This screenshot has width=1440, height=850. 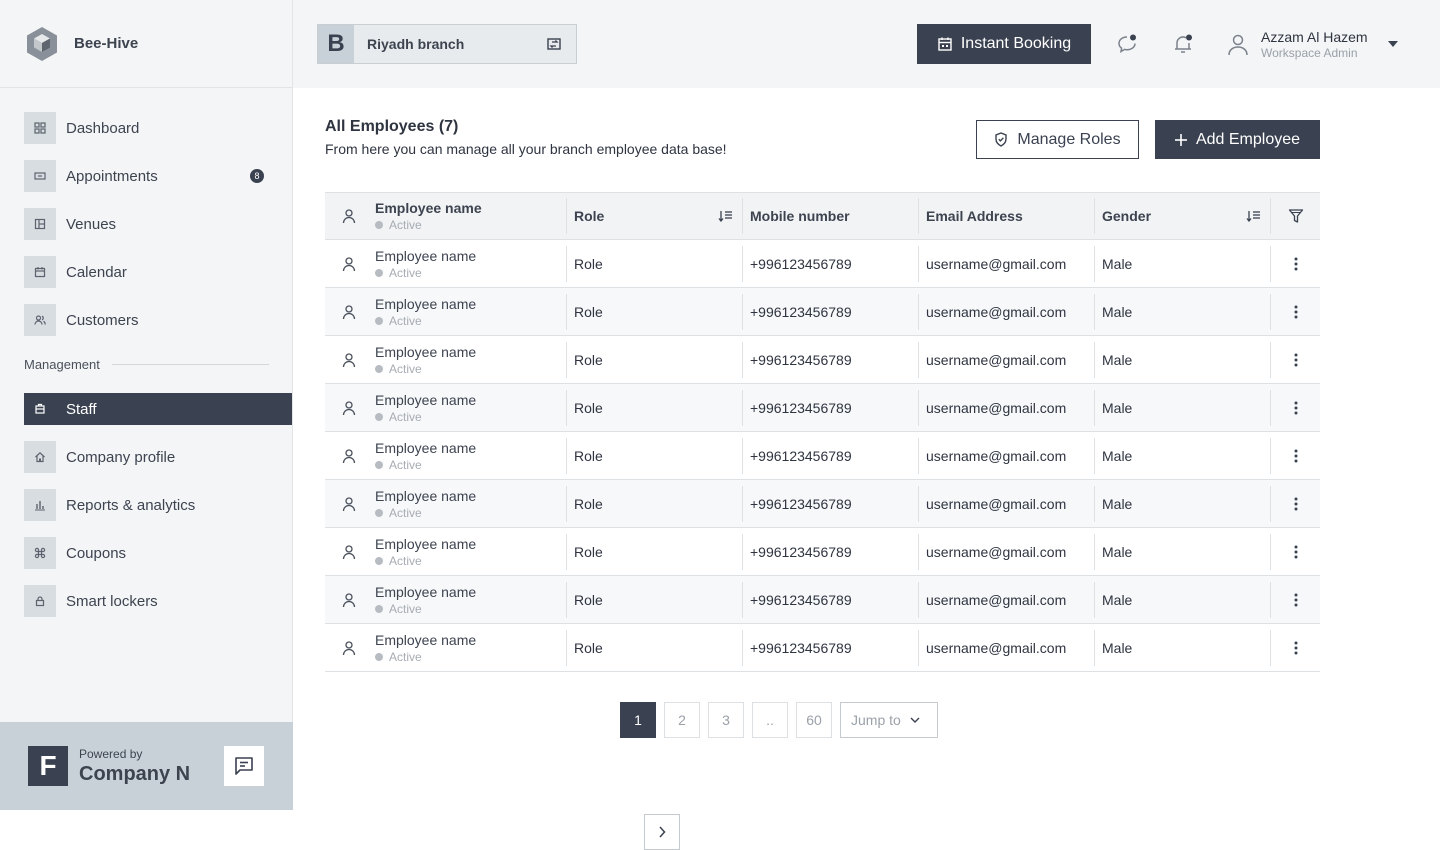 I want to click on jump-to-label: Jump to, so click(x=876, y=720).